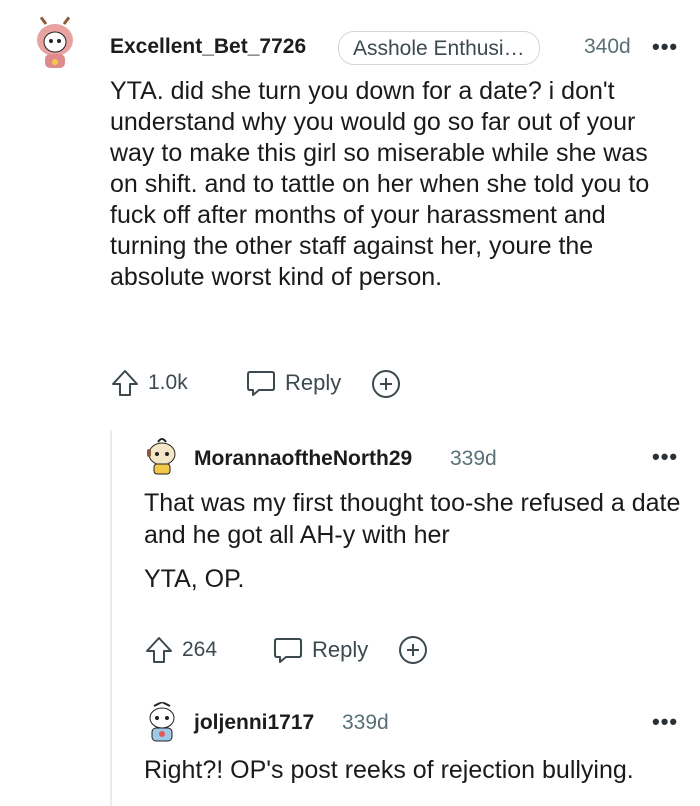 Image resolution: width=700 pixels, height=806 pixels. Describe the element at coordinates (254, 723) in the screenshot. I see `comment-username: joljenni1717` at that location.